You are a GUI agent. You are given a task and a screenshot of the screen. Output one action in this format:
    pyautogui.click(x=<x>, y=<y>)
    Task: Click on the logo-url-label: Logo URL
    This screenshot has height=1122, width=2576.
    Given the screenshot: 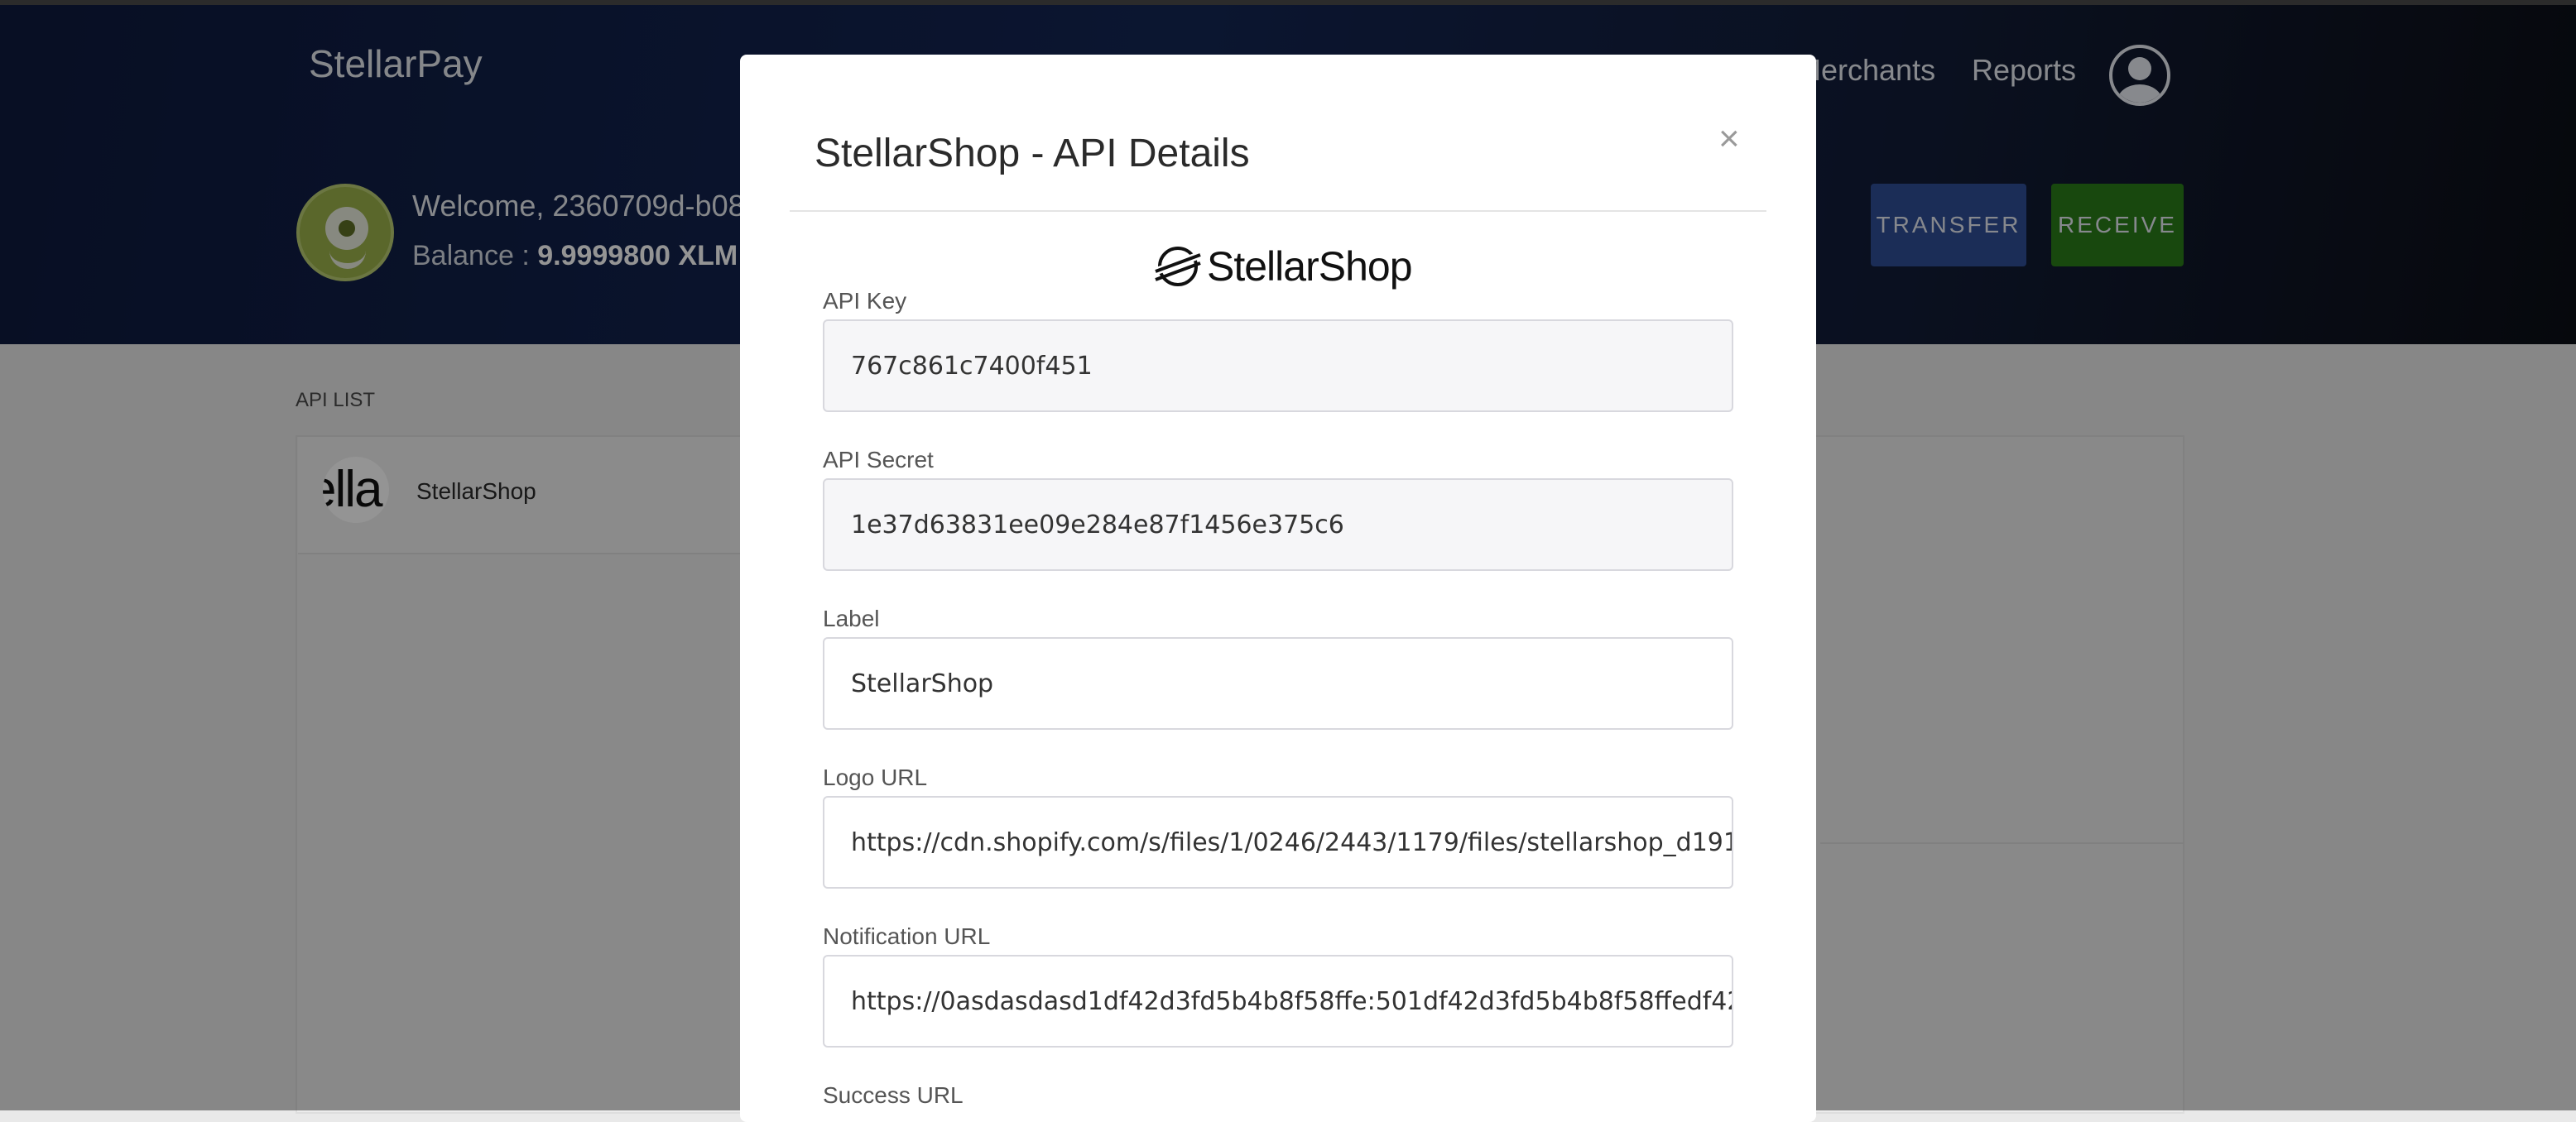 What is the action you would take?
    pyautogui.click(x=875, y=777)
    